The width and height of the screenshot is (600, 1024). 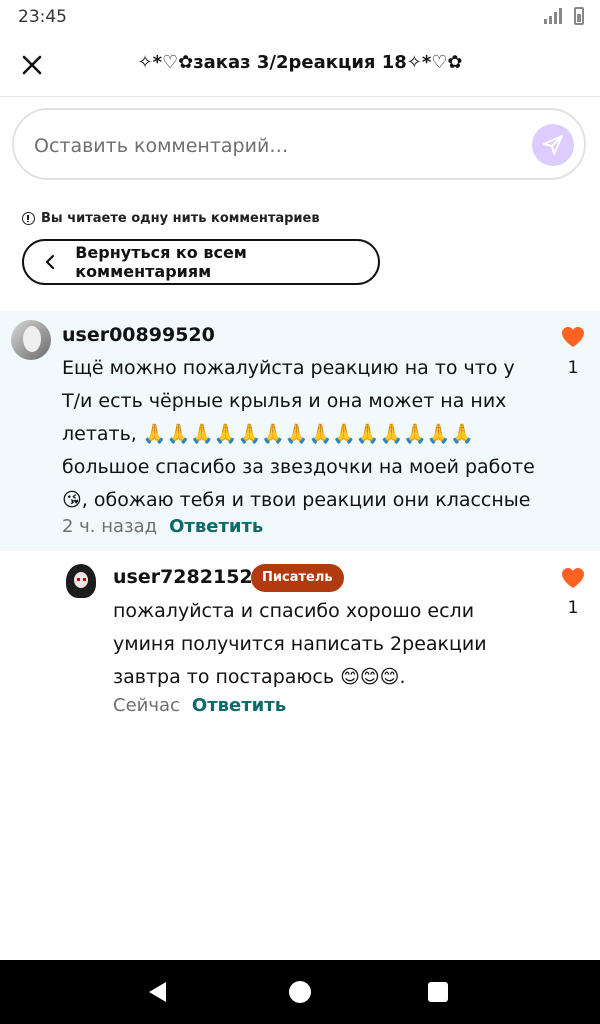 What do you see at coordinates (180, 218) in the screenshot?
I see `thread-notice-text: Вы читаете одну нить комментариев` at bounding box center [180, 218].